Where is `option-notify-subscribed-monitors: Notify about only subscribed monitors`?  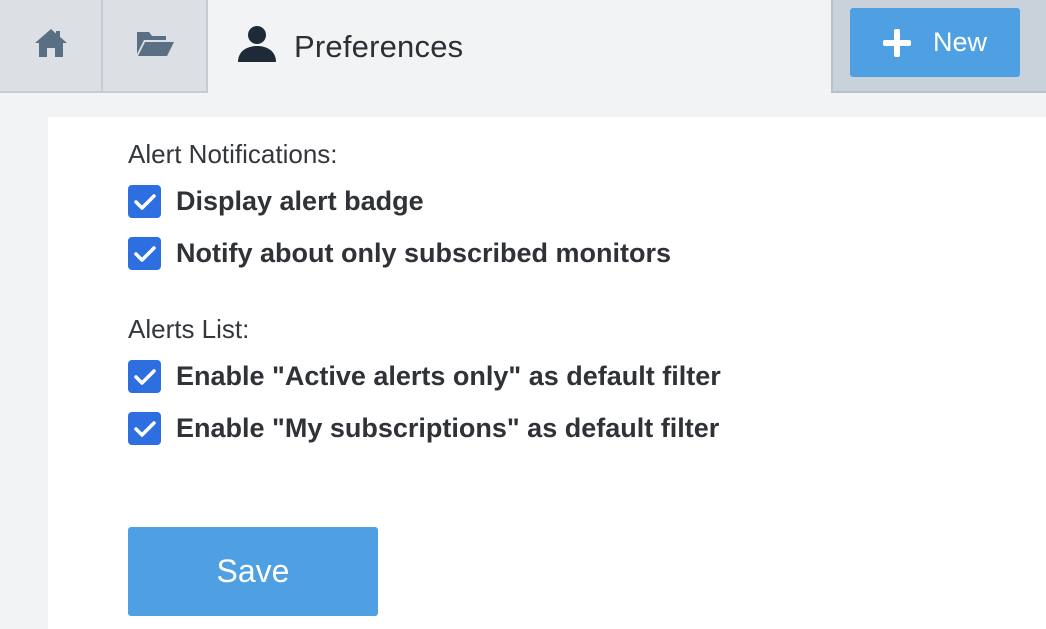 option-notify-subscribed-monitors: Notify about only subscribed monitors is located at coordinates (399, 253).